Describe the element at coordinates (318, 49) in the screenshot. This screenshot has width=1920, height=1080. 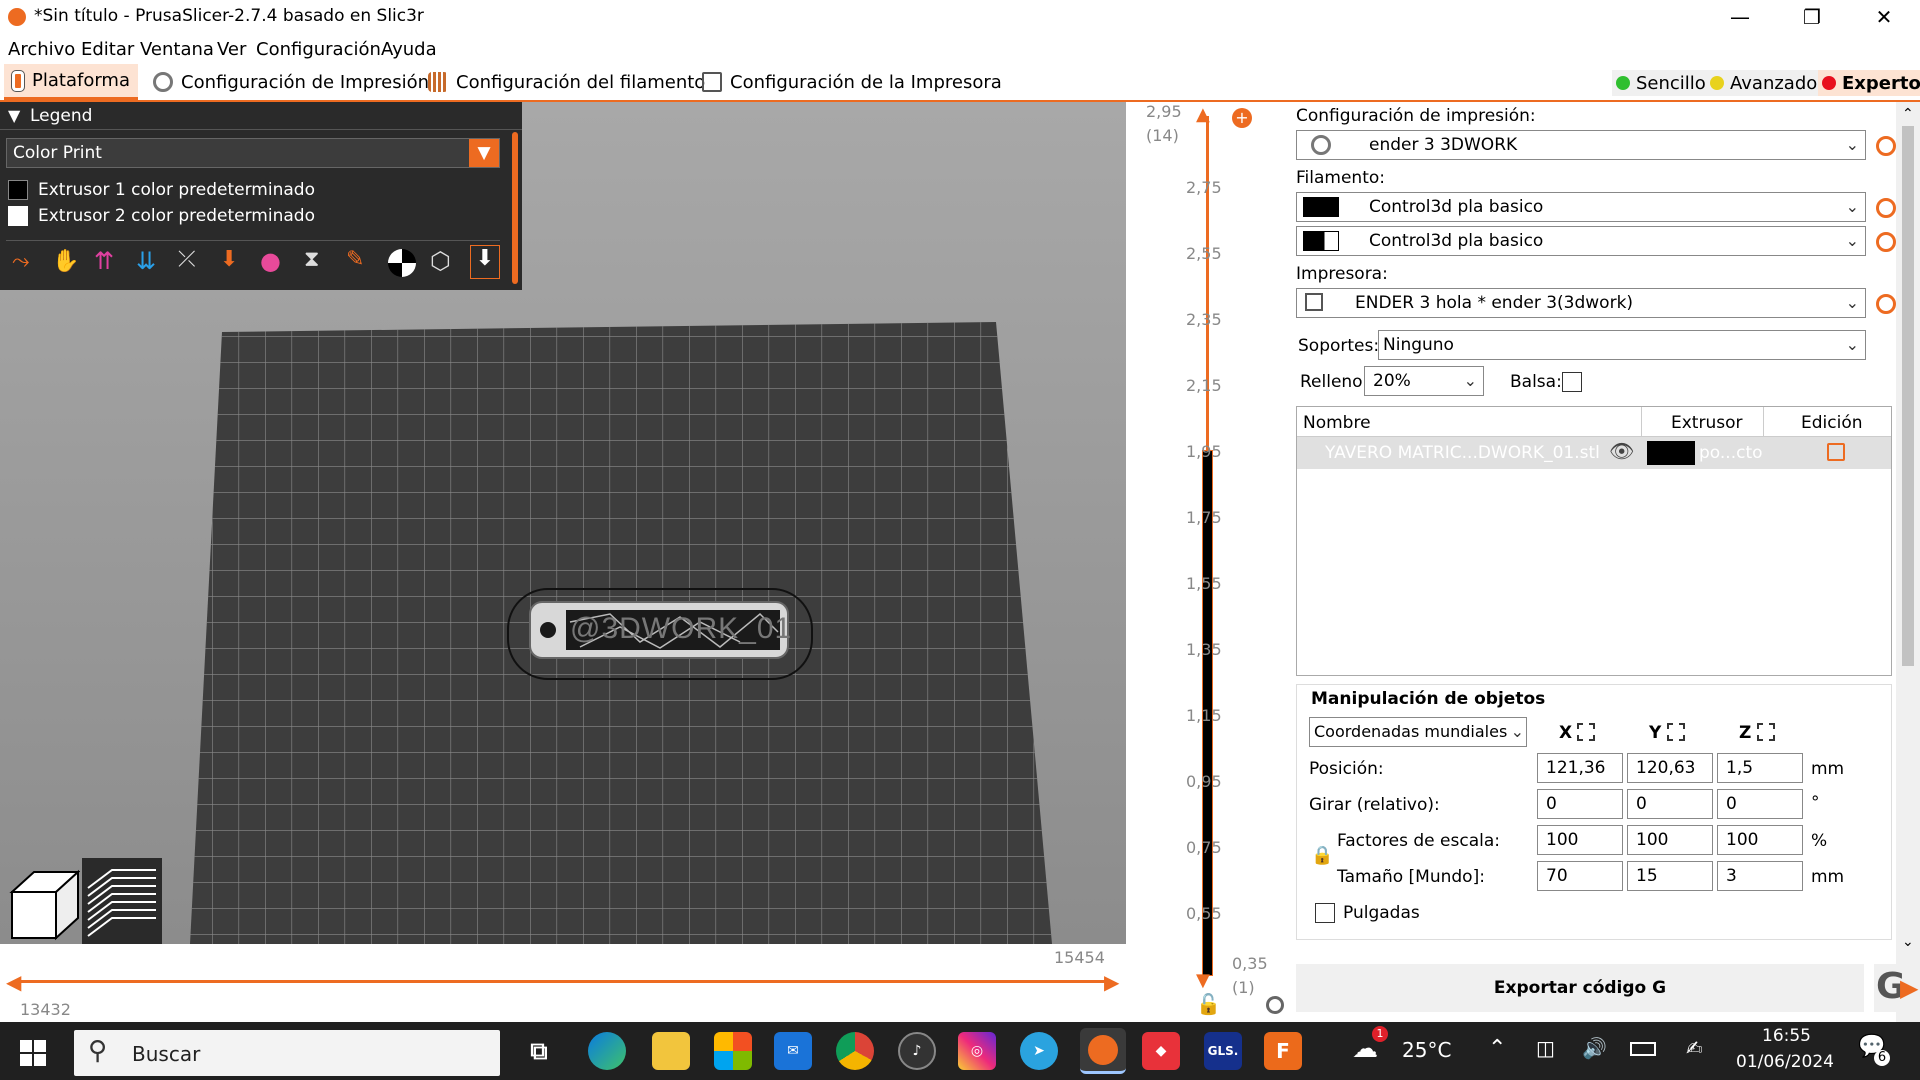
I see `menu-configuracion: Configuración` at that location.